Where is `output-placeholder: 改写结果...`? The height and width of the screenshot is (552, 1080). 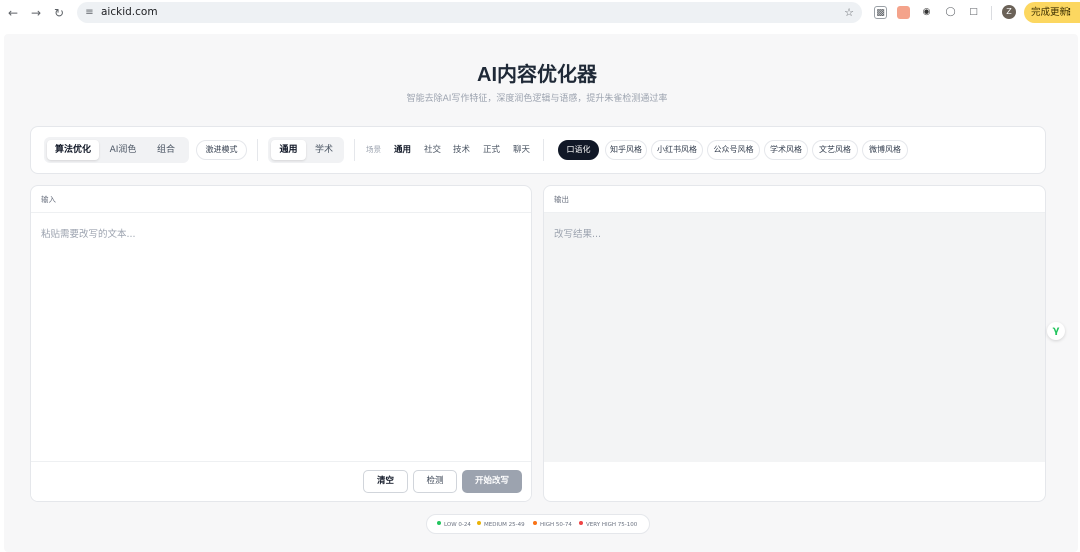 output-placeholder: 改写结果... is located at coordinates (578, 234).